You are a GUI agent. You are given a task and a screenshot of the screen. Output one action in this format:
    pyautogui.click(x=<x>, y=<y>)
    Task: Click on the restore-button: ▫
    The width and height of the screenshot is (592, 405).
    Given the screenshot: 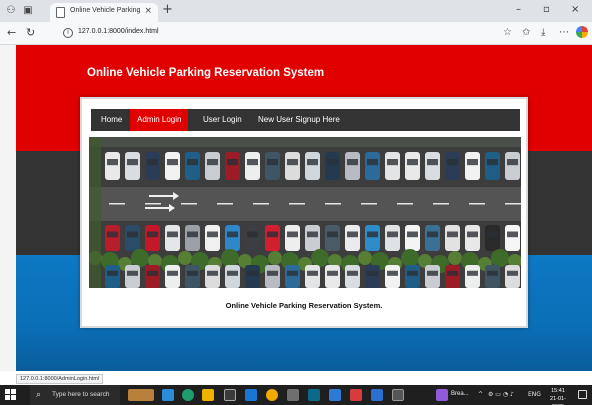 What is the action you would take?
    pyautogui.click(x=546, y=9)
    